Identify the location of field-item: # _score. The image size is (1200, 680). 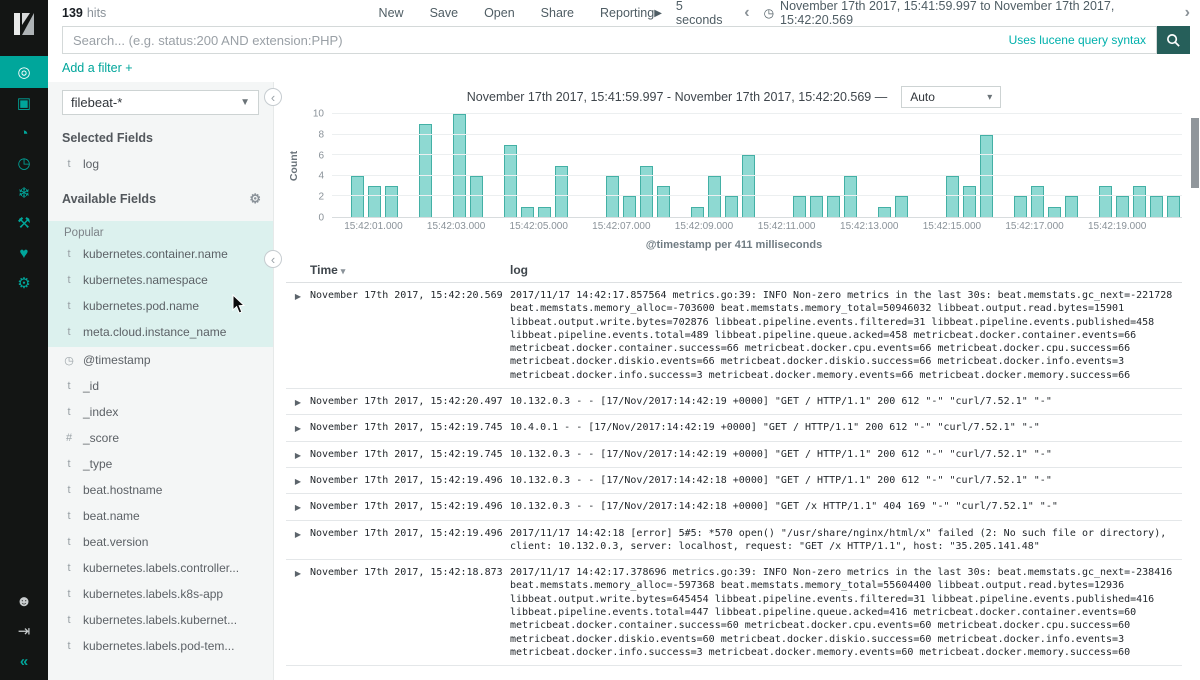
(160, 438).